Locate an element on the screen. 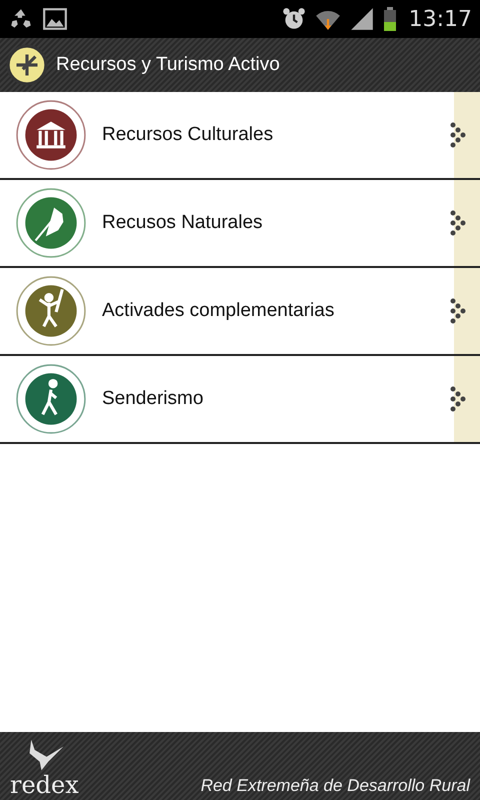 Image resolution: width=480 pixels, height=800 pixels. list-item: Recusos Naturales is located at coordinates (240, 224).